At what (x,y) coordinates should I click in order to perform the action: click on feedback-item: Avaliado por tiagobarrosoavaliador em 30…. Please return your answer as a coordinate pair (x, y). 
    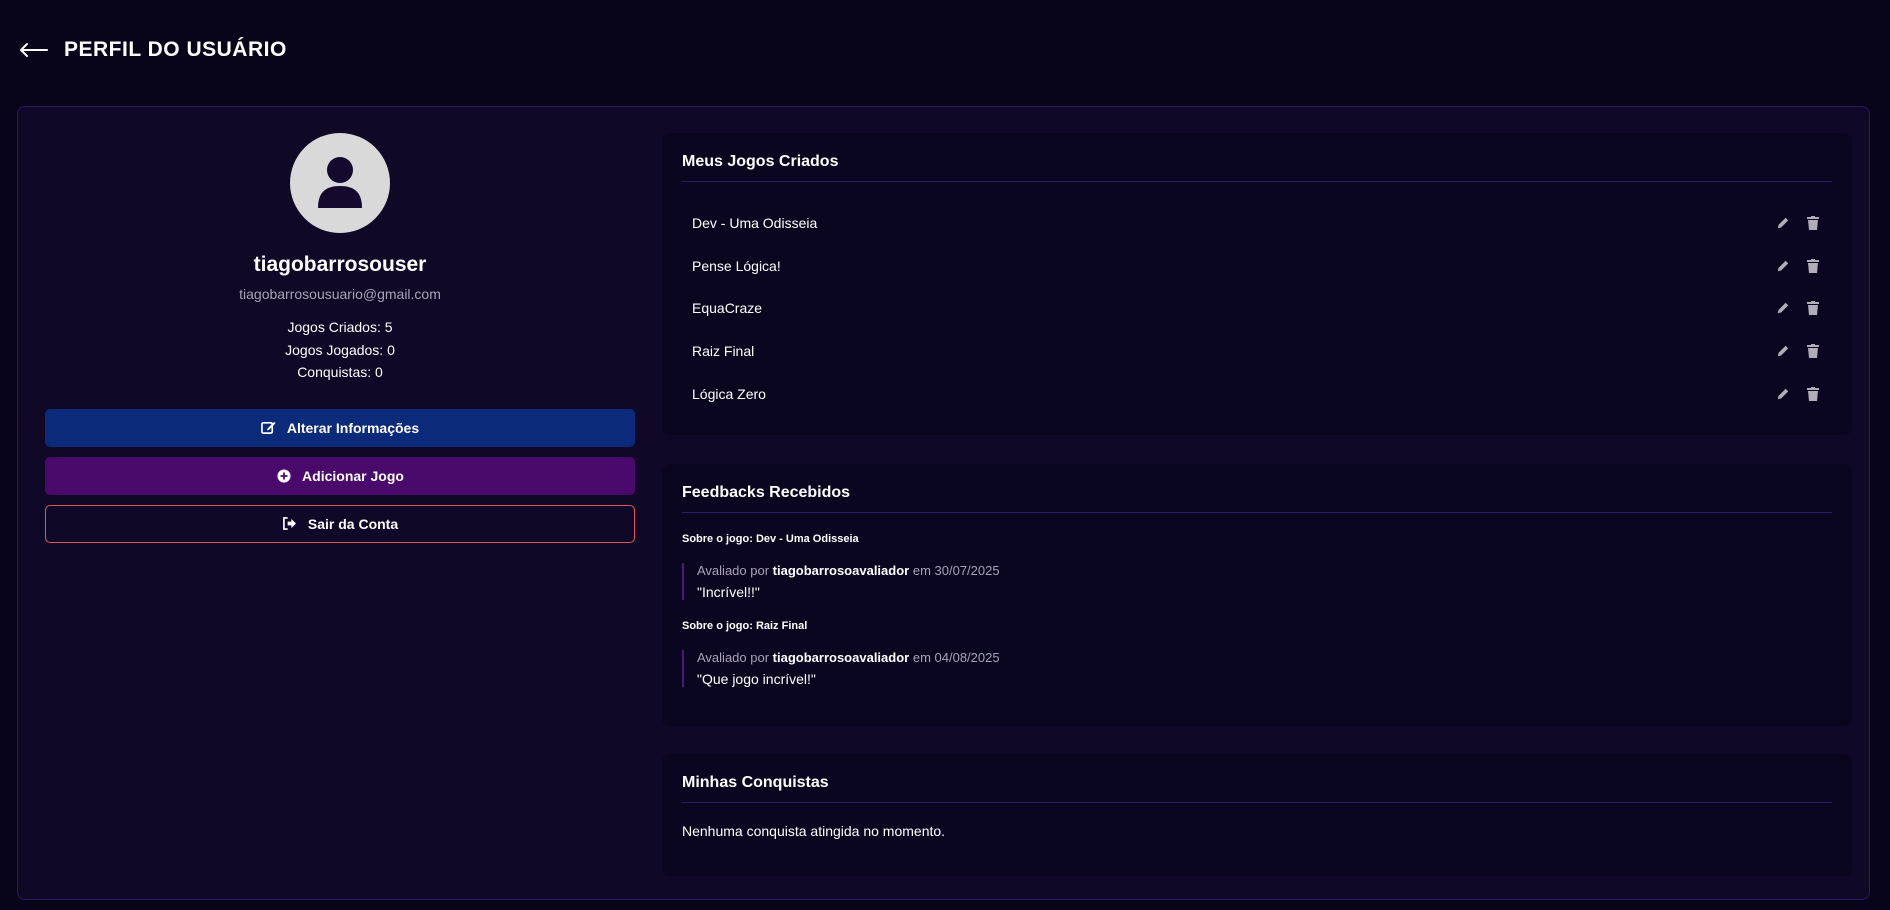
    Looking at the image, I should click on (1257, 581).